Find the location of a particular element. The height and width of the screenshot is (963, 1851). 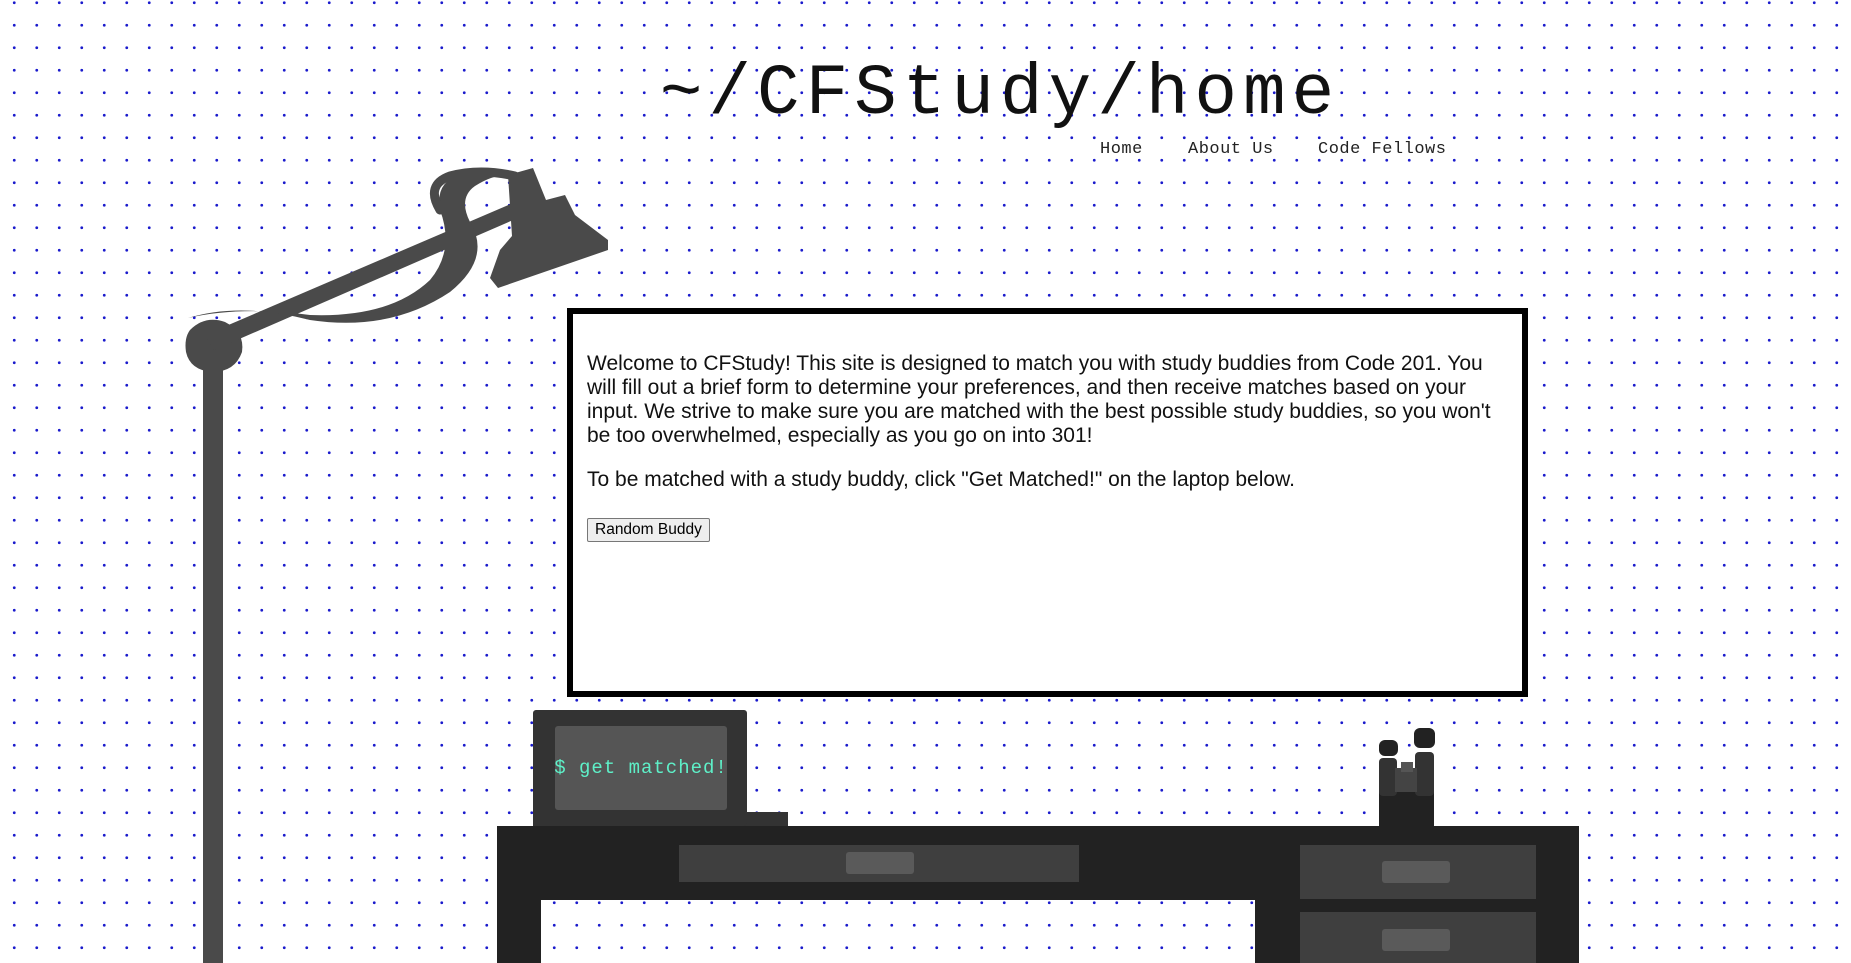

get-matched-laptop: $ get matched! is located at coordinates (640, 768).